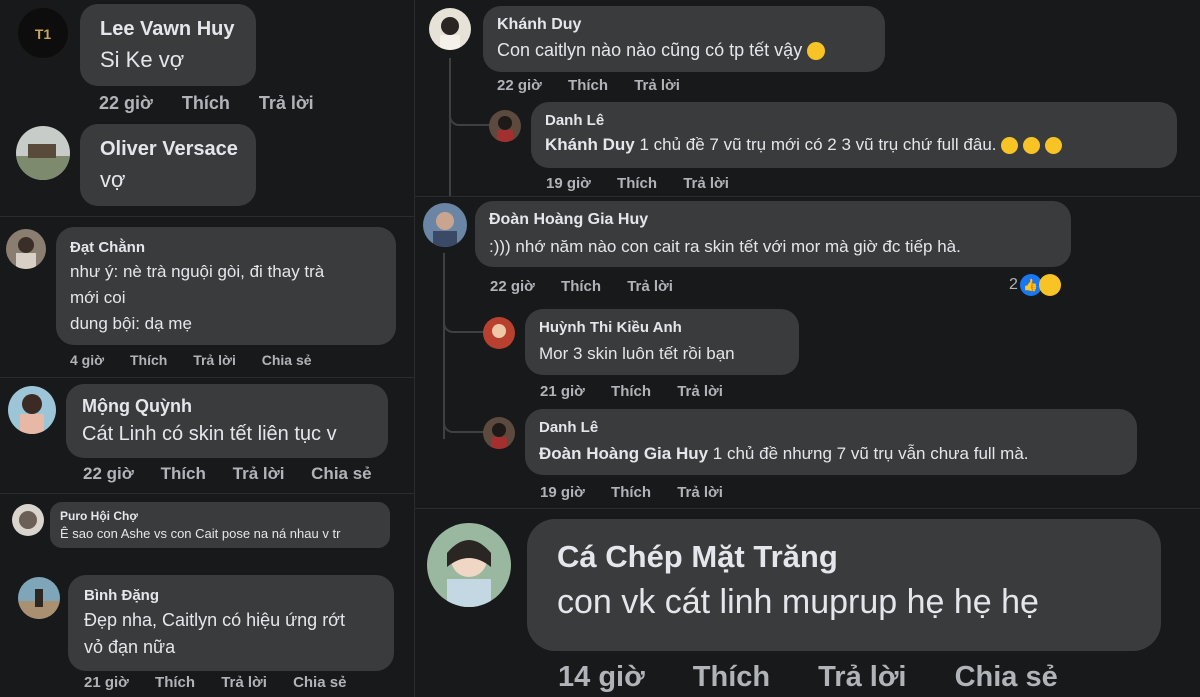  I want to click on commenter-name: Lee Vawn Huy, so click(168, 29).